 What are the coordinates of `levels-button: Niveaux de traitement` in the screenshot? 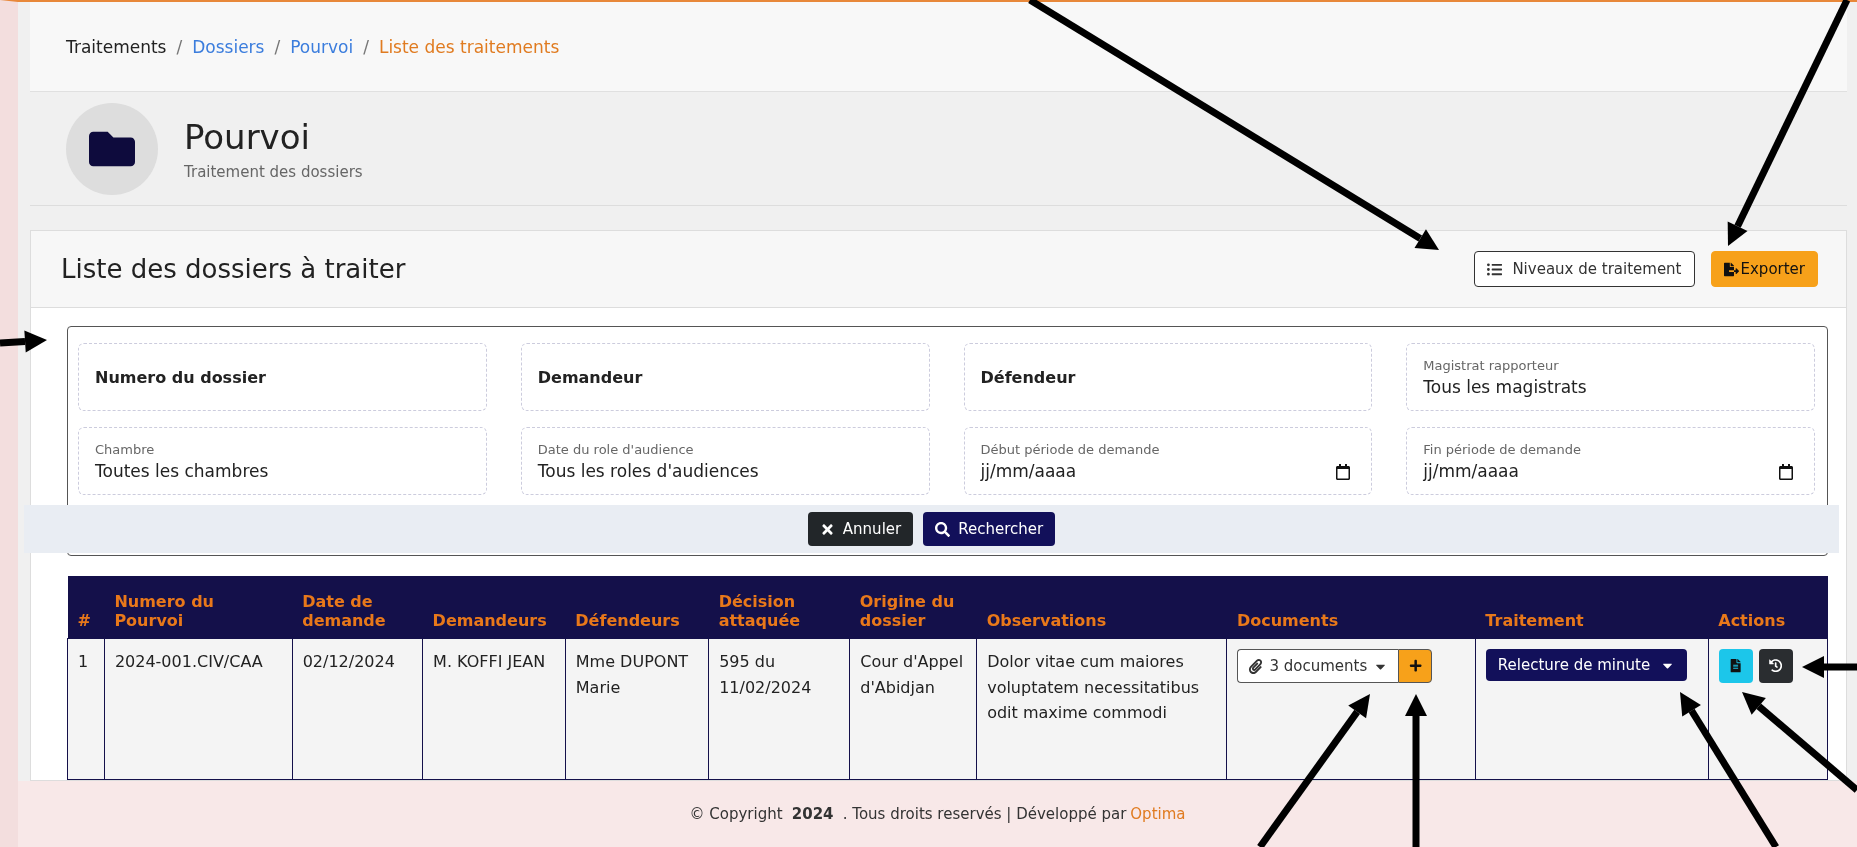 It's located at (1584, 269).